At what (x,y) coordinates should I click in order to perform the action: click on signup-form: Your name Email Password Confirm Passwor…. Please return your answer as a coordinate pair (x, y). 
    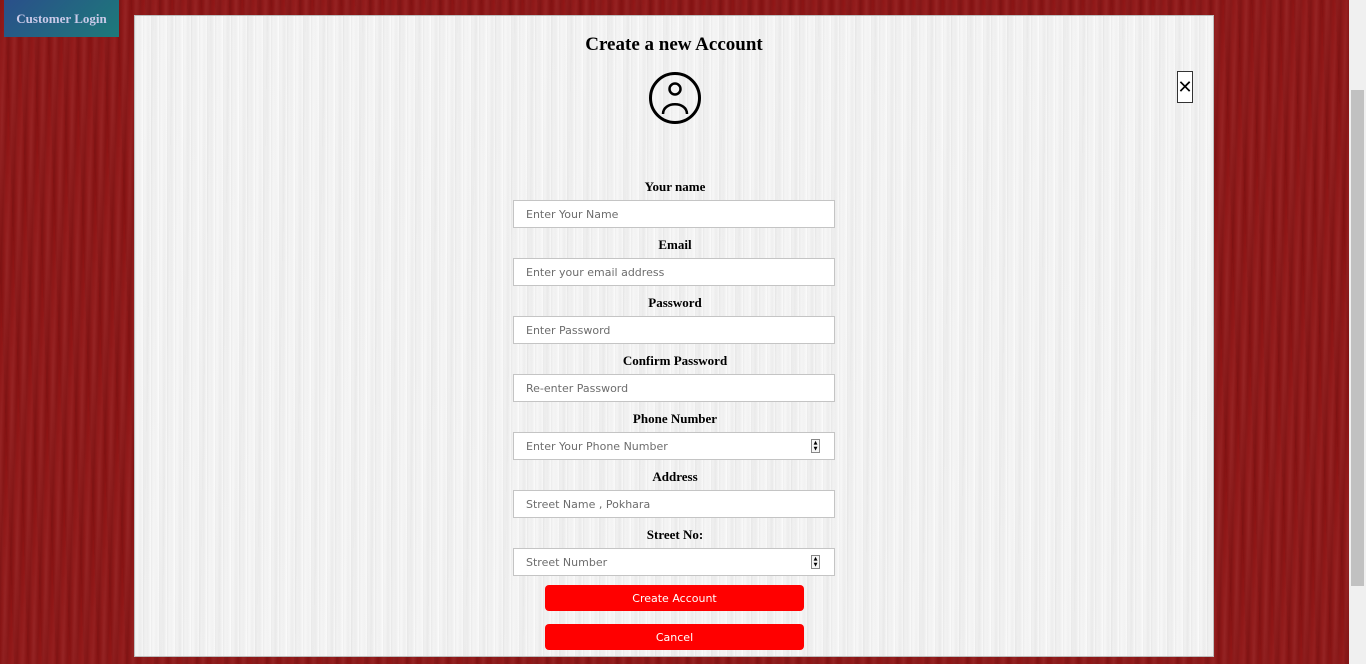
    Looking at the image, I should click on (675, 382).